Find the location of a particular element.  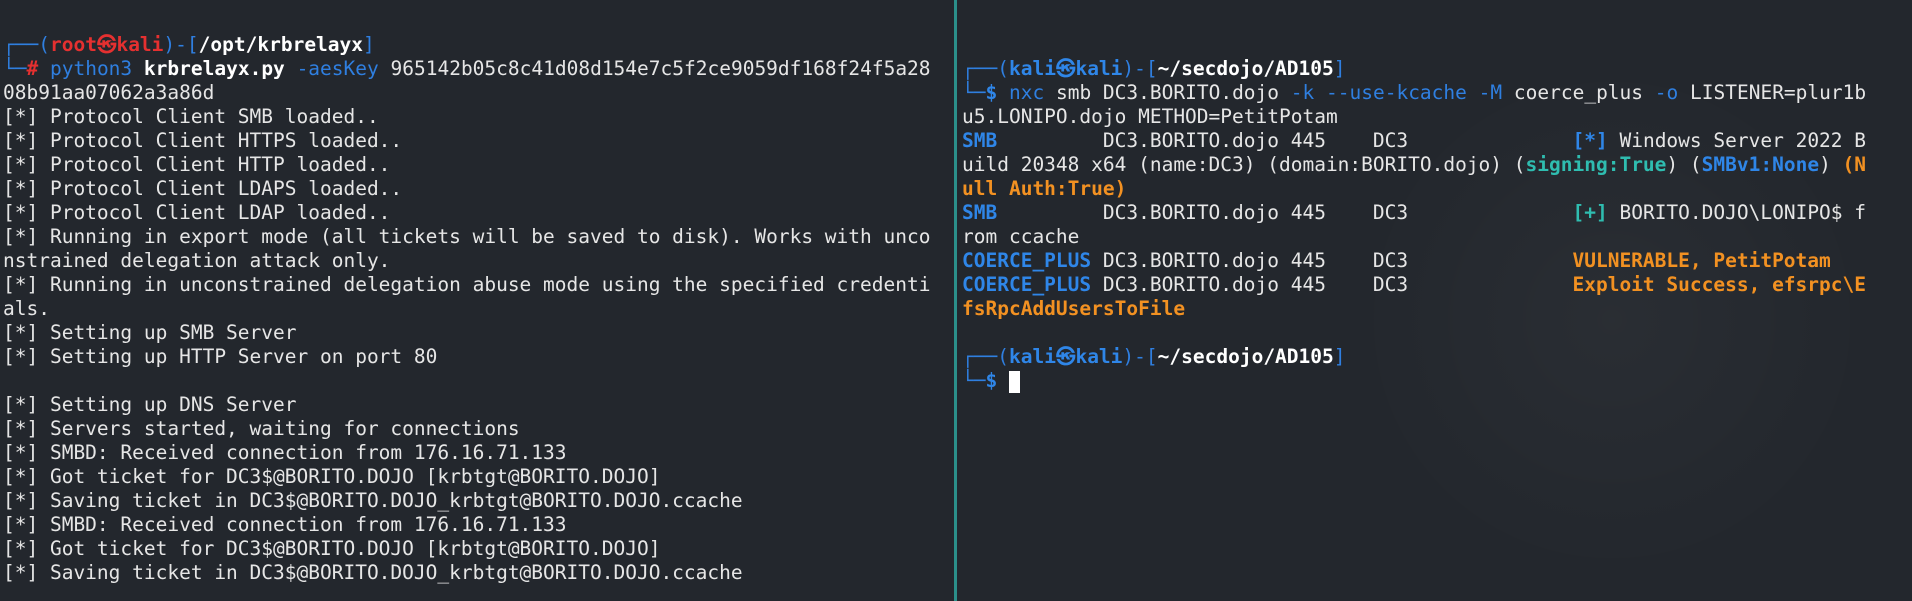

vulnerable-status: VULNERABLE, PetitPotam is located at coordinates (1701, 260).